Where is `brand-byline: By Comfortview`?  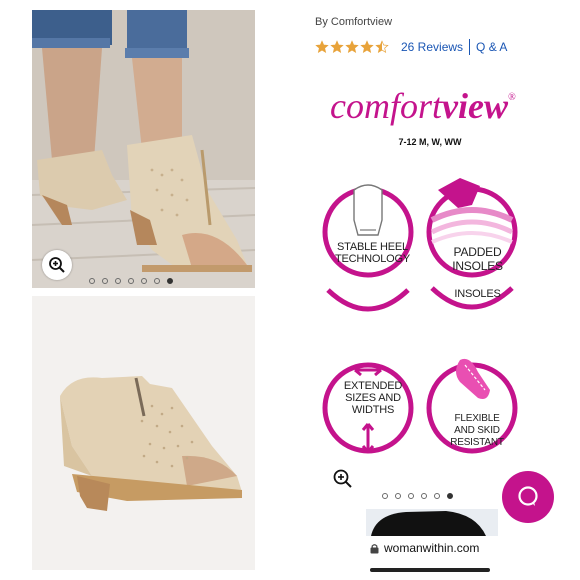
brand-byline: By Comfortview is located at coordinates (353, 22).